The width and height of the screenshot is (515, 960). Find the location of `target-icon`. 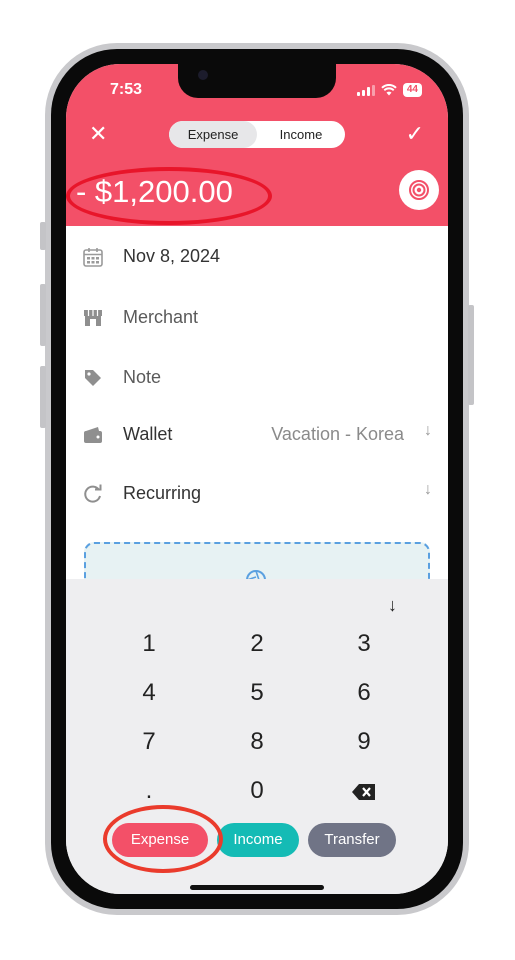

target-icon is located at coordinates (419, 190).